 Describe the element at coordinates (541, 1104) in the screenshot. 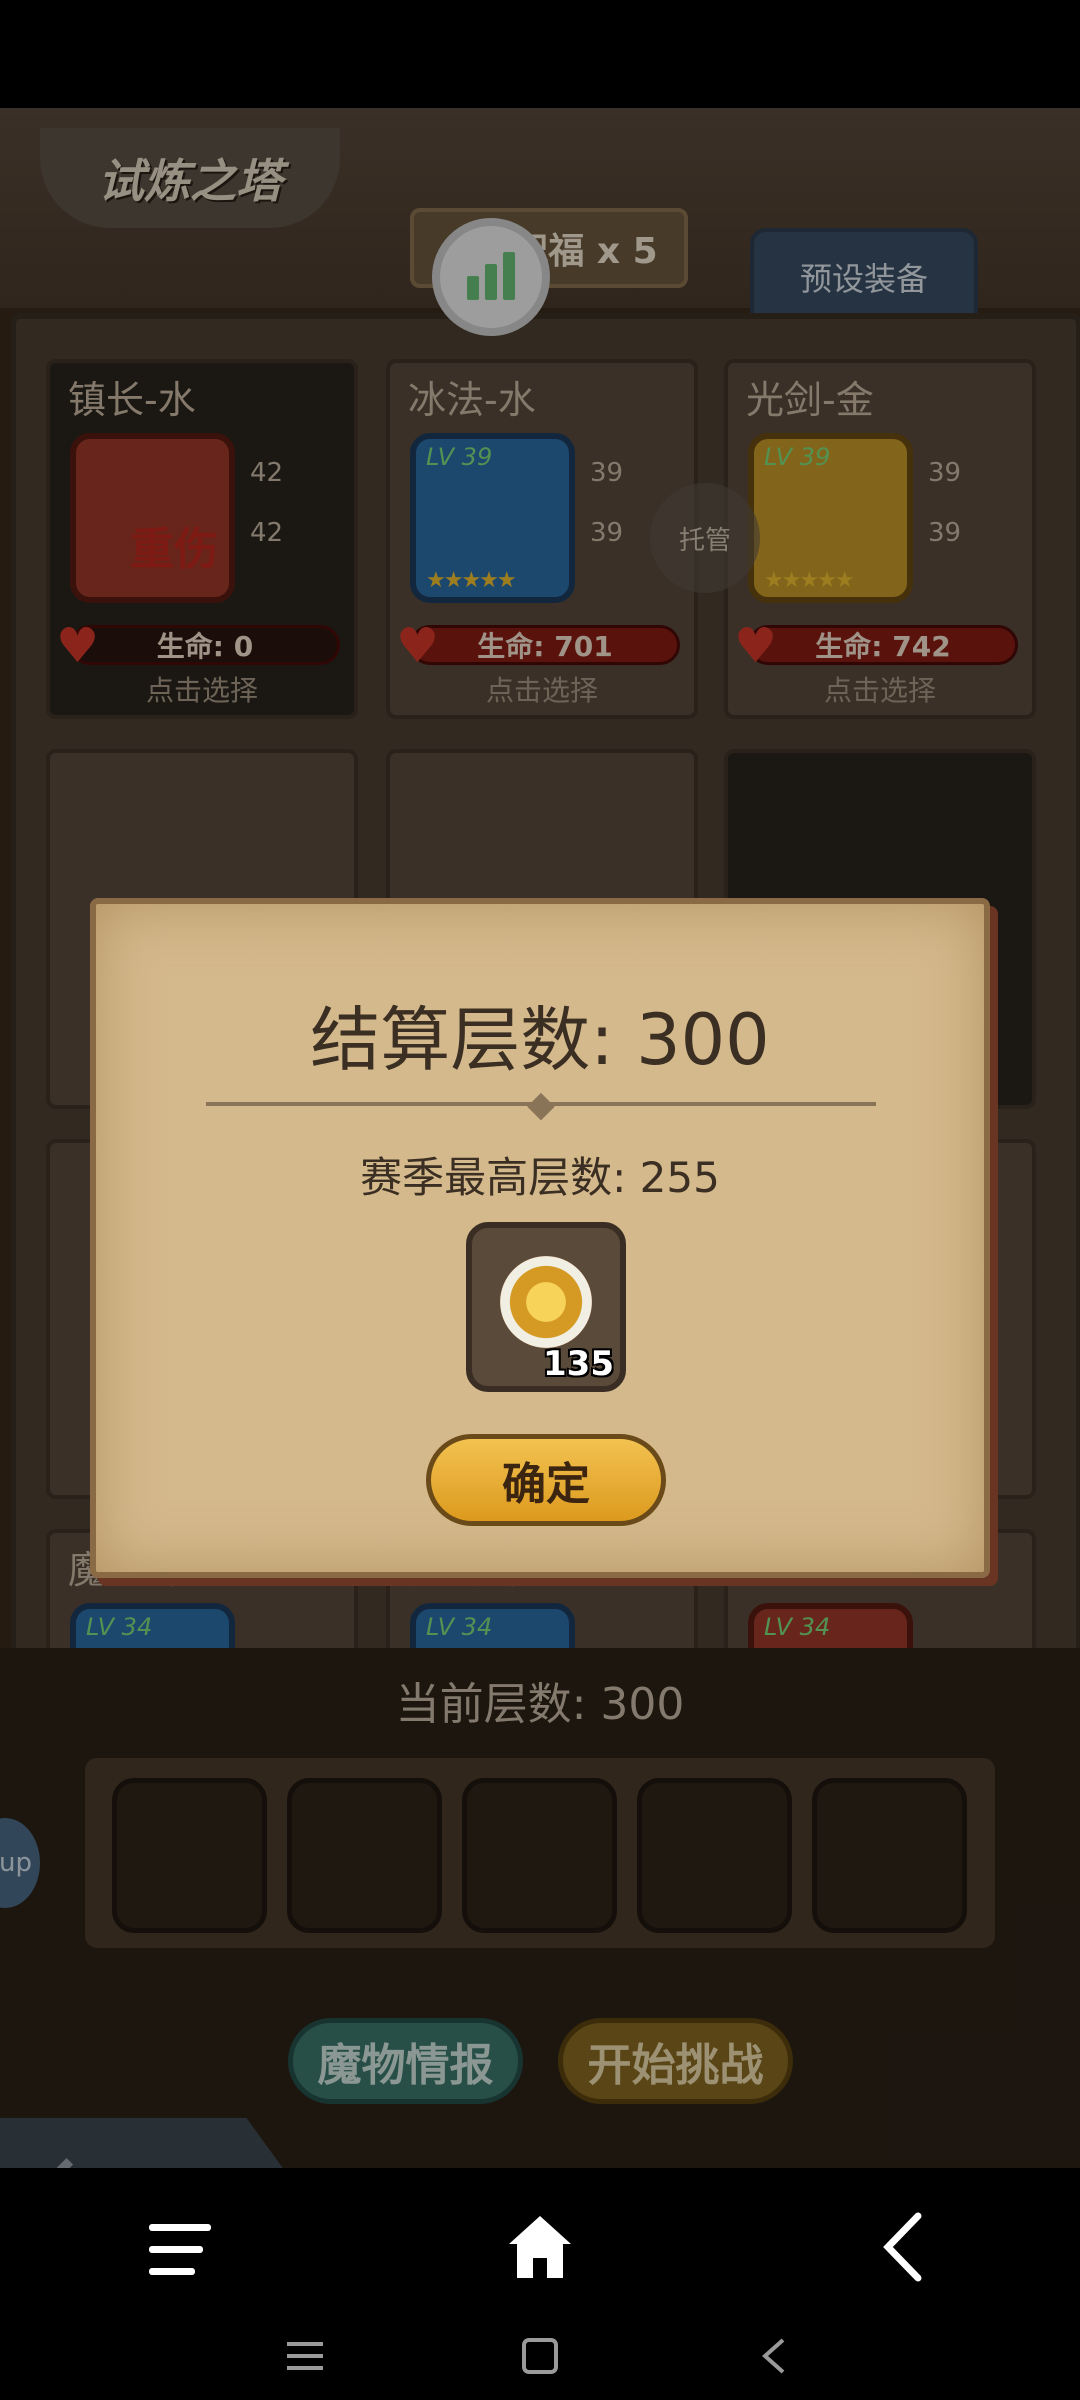

I see `ornament-icon: ◆` at that location.